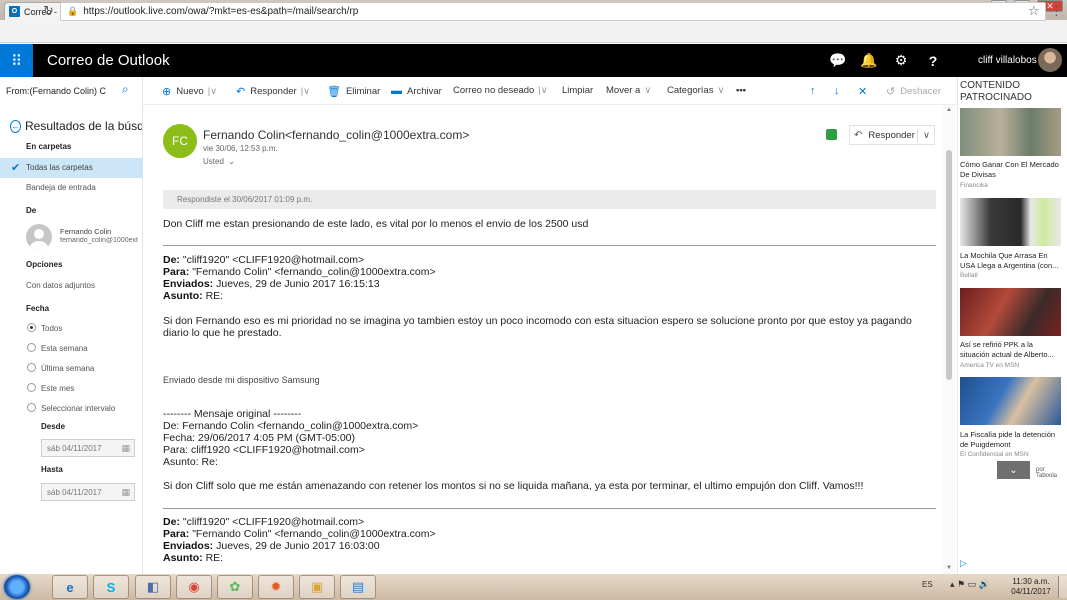 Image resolution: width=1067 pixels, height=600 pixels. Describe the element at coordinates (926, 135) in the screenshot. I see `reply-options-chevron-icon: ∨` at that location.